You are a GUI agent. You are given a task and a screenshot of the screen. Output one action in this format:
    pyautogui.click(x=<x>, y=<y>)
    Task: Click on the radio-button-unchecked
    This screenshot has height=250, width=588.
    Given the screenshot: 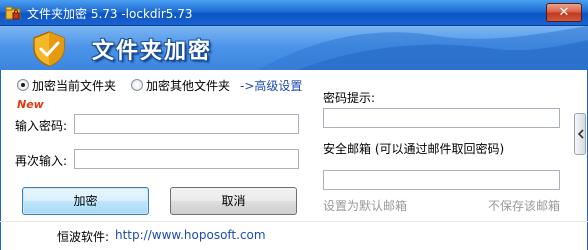 What is the action you would take?
    pyautogui.click(x=137, y=85)
    